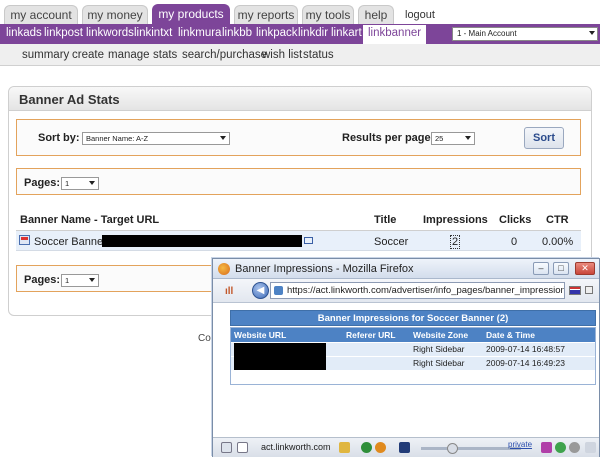 The image size is (600, 457). Describe the element at coordinates (441, 335) in the screenshot. I see `col-website-zone: Website Zone` at that location.